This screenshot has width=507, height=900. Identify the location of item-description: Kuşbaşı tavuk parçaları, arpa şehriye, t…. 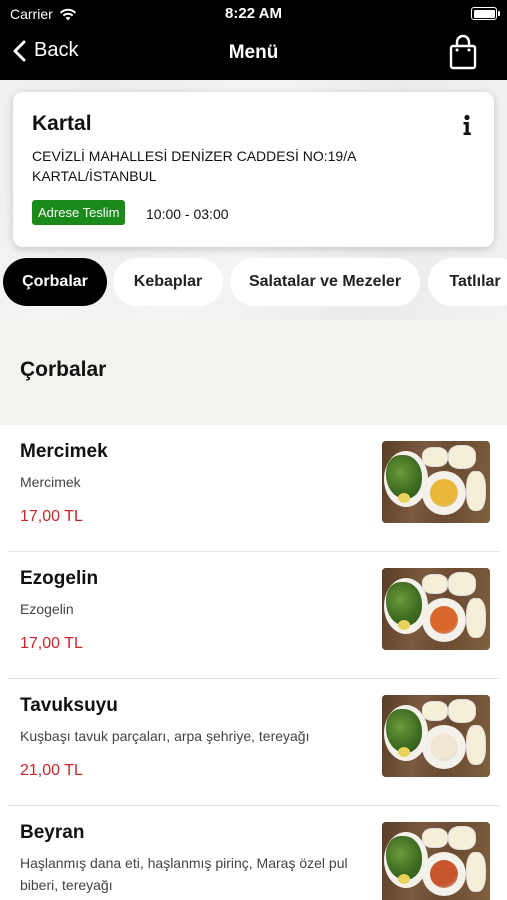
(165, 736).